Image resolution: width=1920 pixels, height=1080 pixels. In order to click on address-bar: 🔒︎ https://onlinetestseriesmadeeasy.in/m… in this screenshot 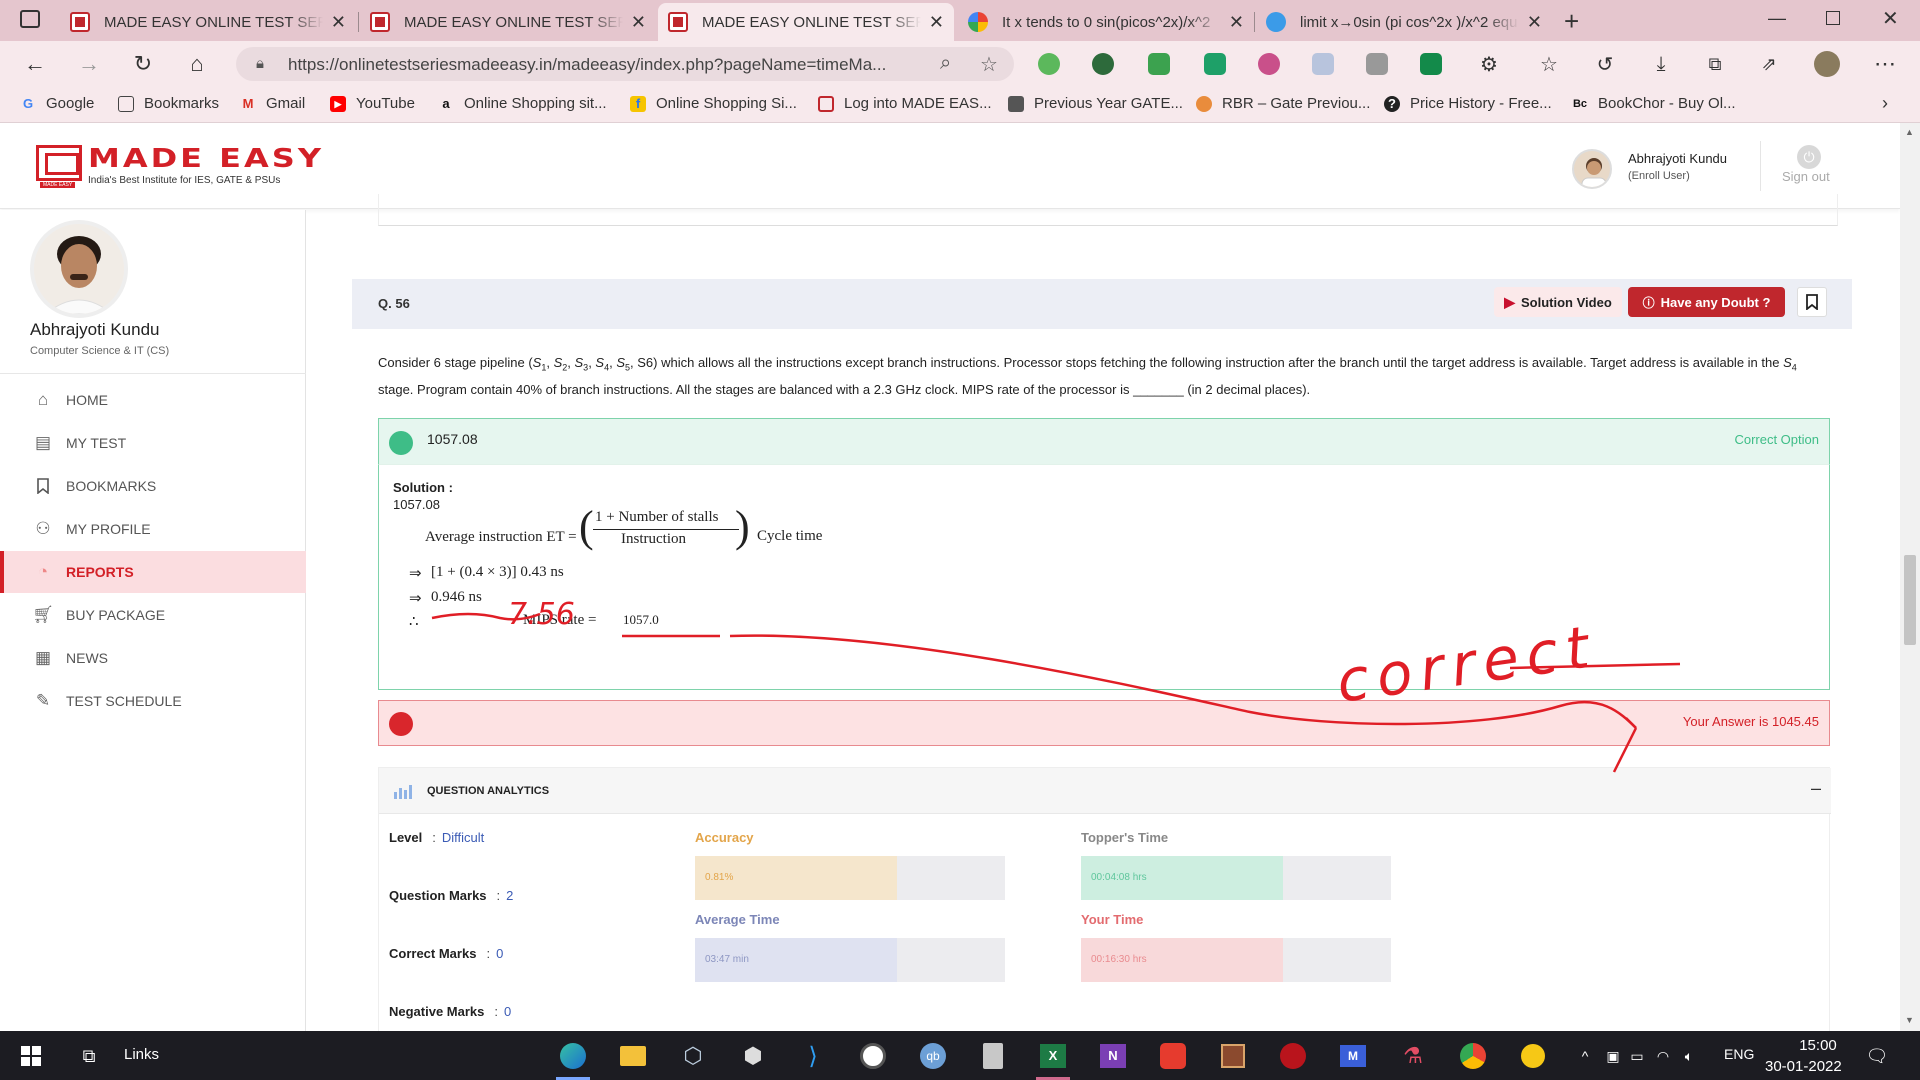, I will do `click(625, 64)`.